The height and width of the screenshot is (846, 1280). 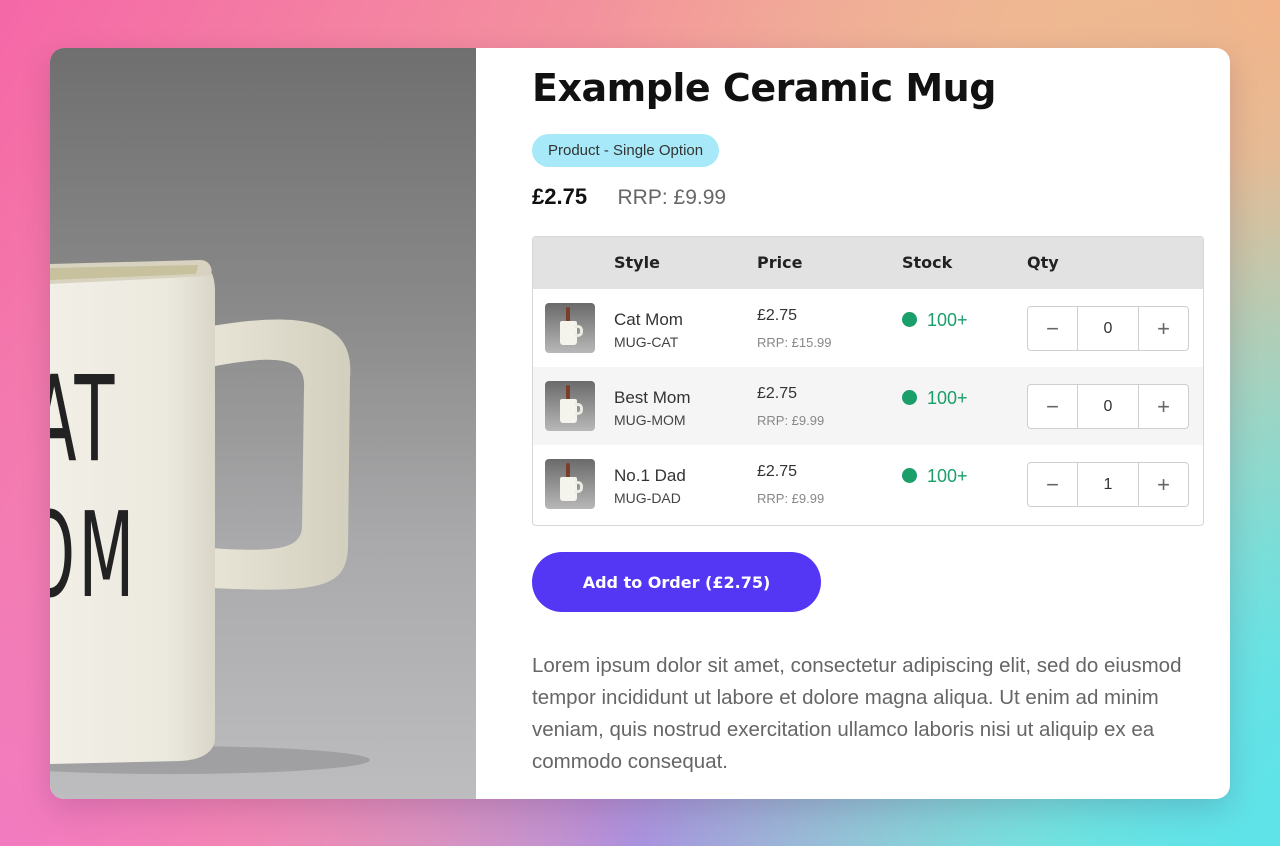 What do you see at coordinates (676, 582) in the screenshot?
I see `add-to-order-button: Add to Order (£2.75)` at bounding box center [676, 582].